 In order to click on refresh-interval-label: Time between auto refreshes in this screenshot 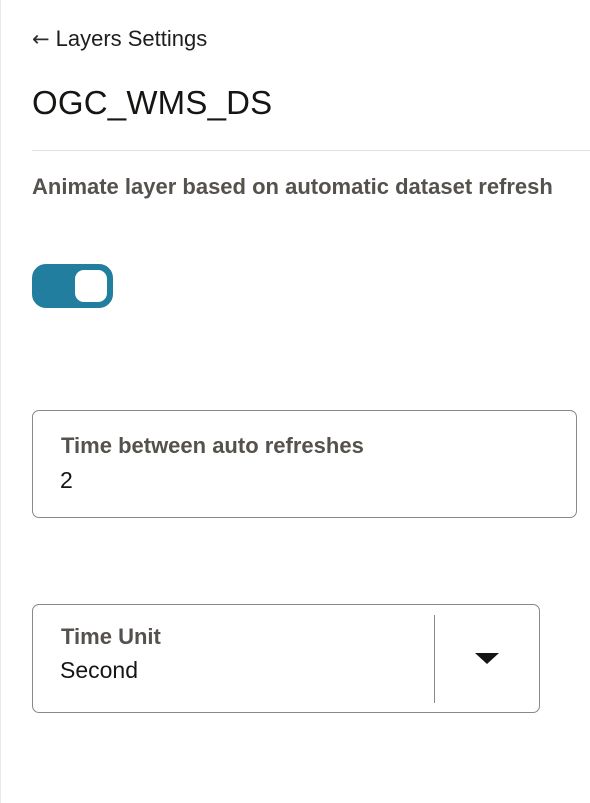, I will do `click(212, 445)`.